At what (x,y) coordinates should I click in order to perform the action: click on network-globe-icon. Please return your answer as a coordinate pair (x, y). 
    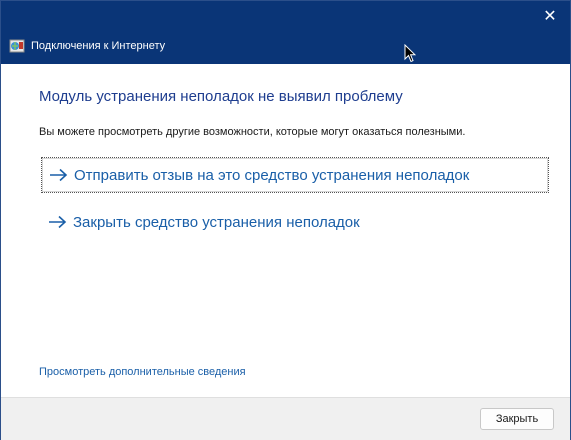
    Looking at the image, I should click on (17, 46).